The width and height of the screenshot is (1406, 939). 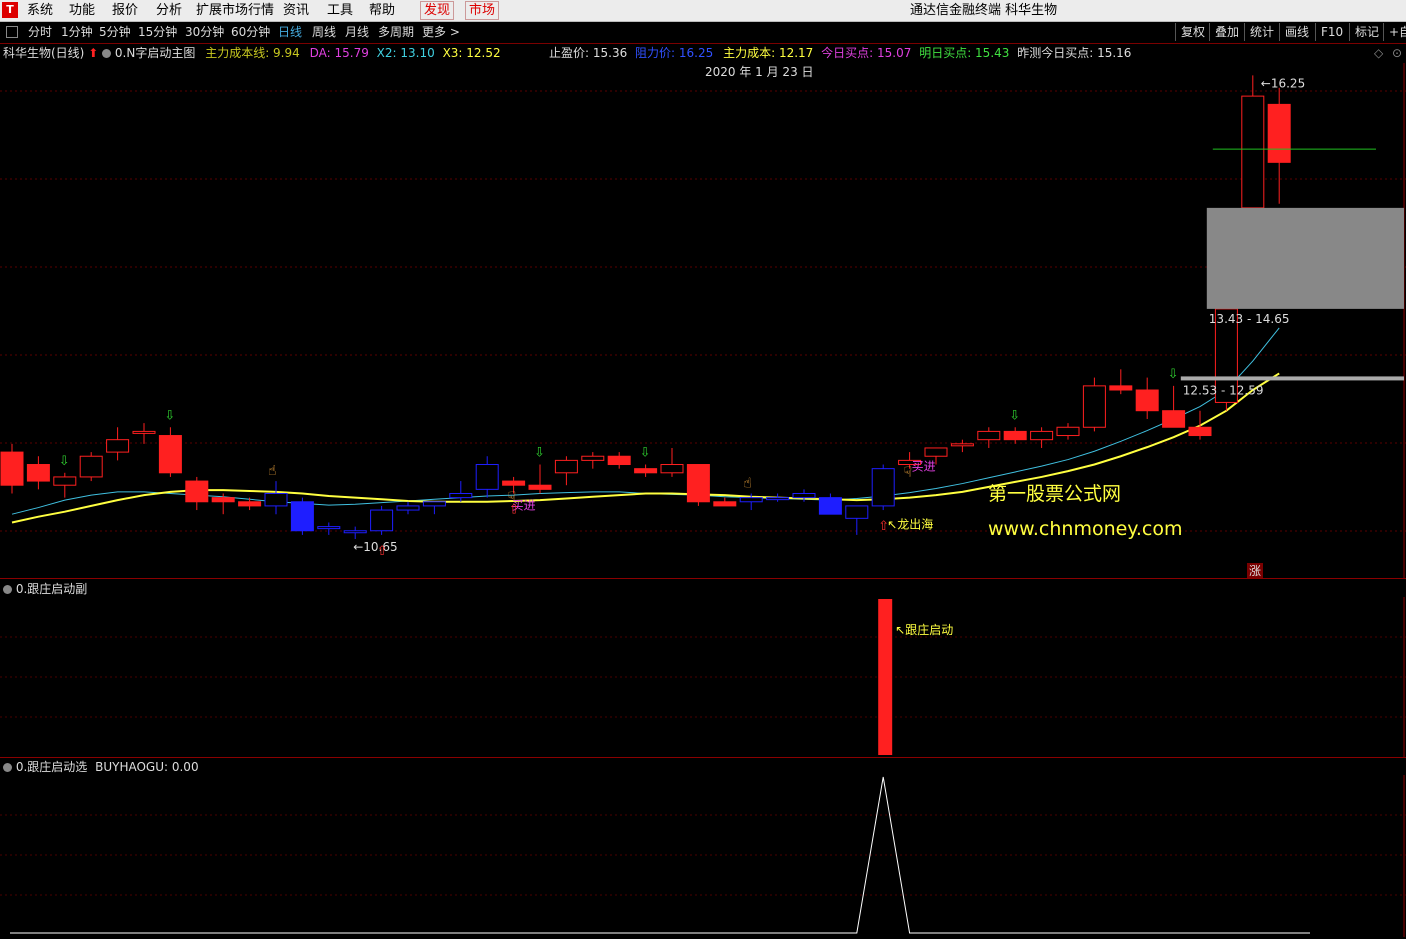 I want to click on start-signal-label: ↖跟庄启动, so click(x=924, y=629).